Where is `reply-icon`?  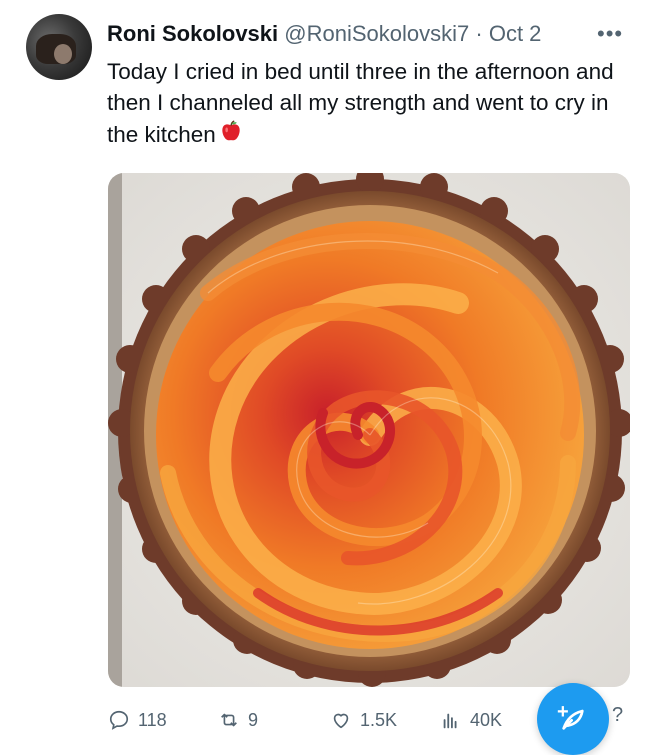 reply-icon is located at coordinates (119, 720).